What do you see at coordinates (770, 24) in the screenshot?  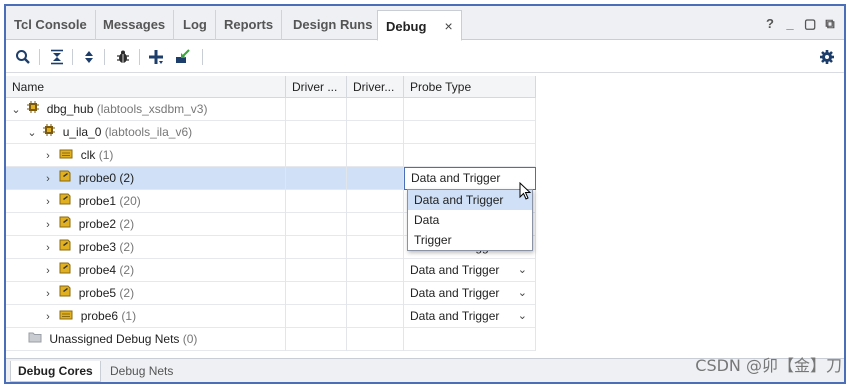 I see `help-icon: ?` at bounding box center [770, 24].